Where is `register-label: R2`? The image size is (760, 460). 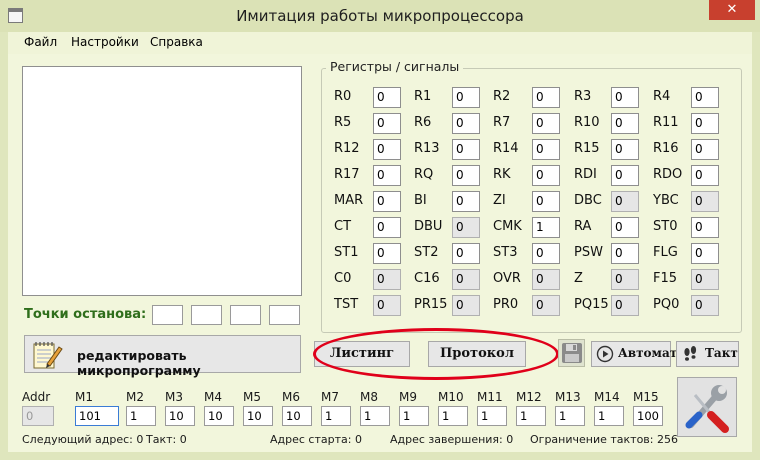 register-label: R2 is located at coordinates (502, 96).